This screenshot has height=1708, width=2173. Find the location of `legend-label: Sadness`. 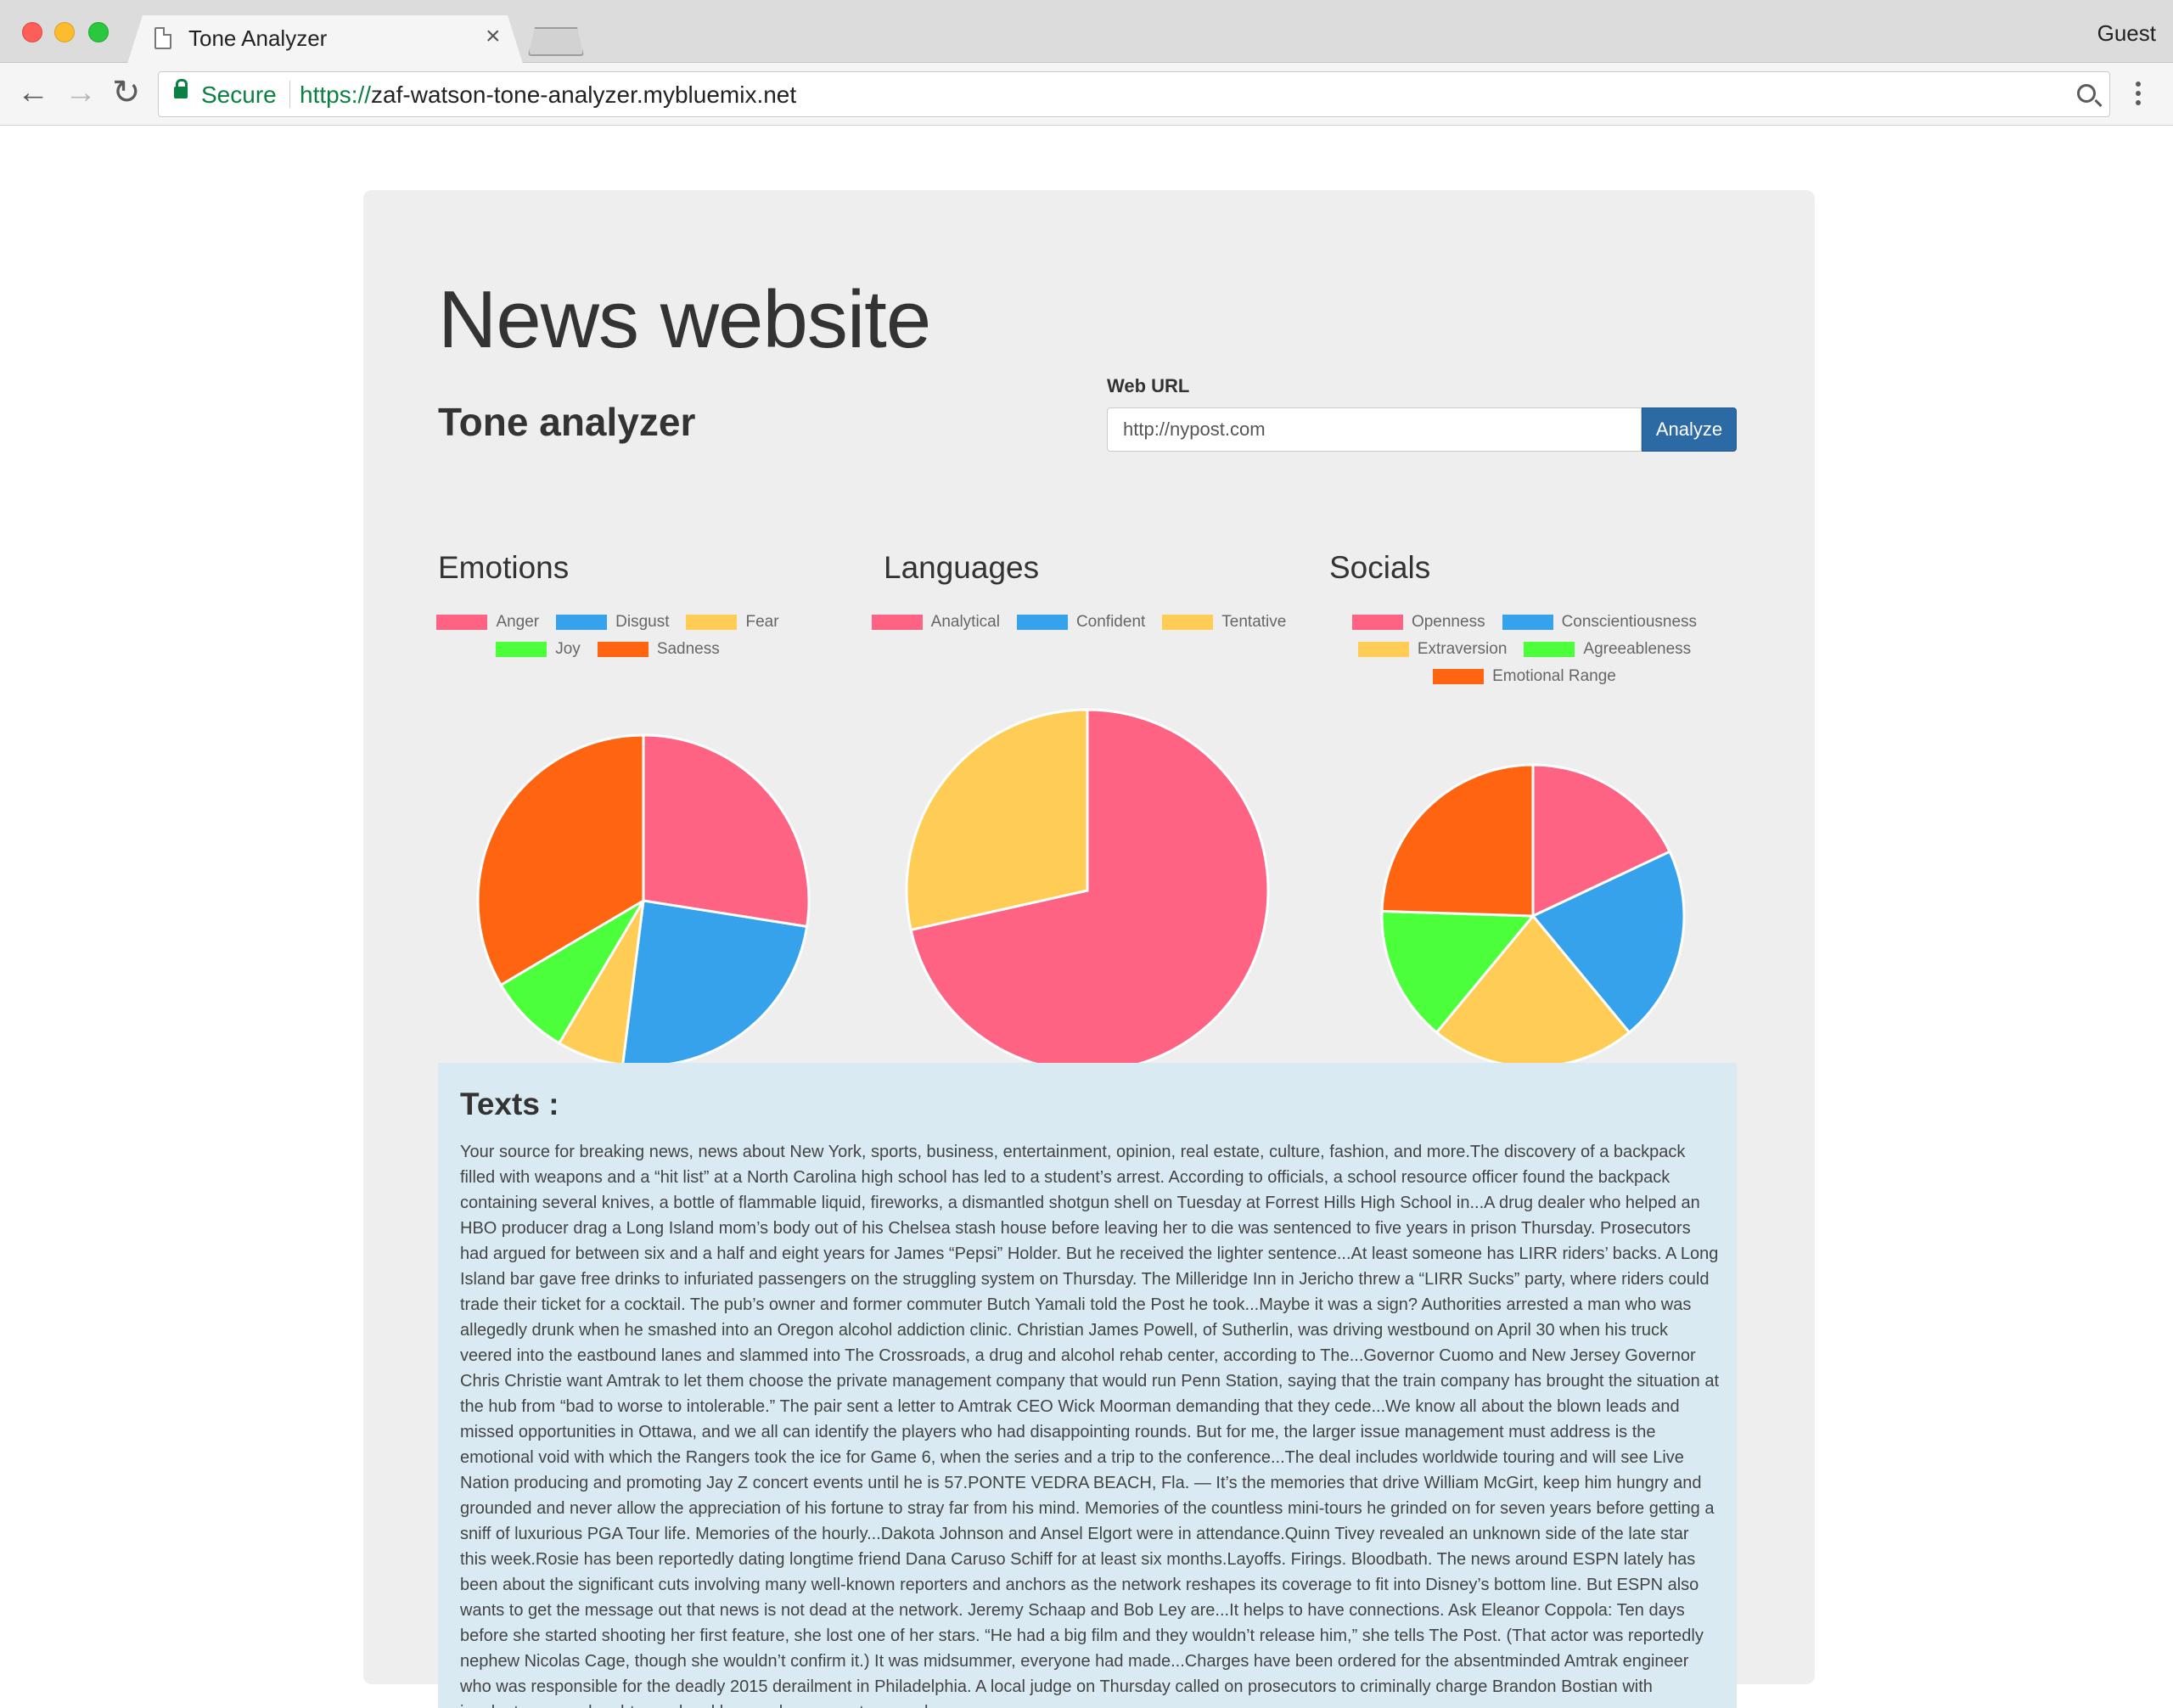

legend-label: Sadness is located at coordinates (688, 649).